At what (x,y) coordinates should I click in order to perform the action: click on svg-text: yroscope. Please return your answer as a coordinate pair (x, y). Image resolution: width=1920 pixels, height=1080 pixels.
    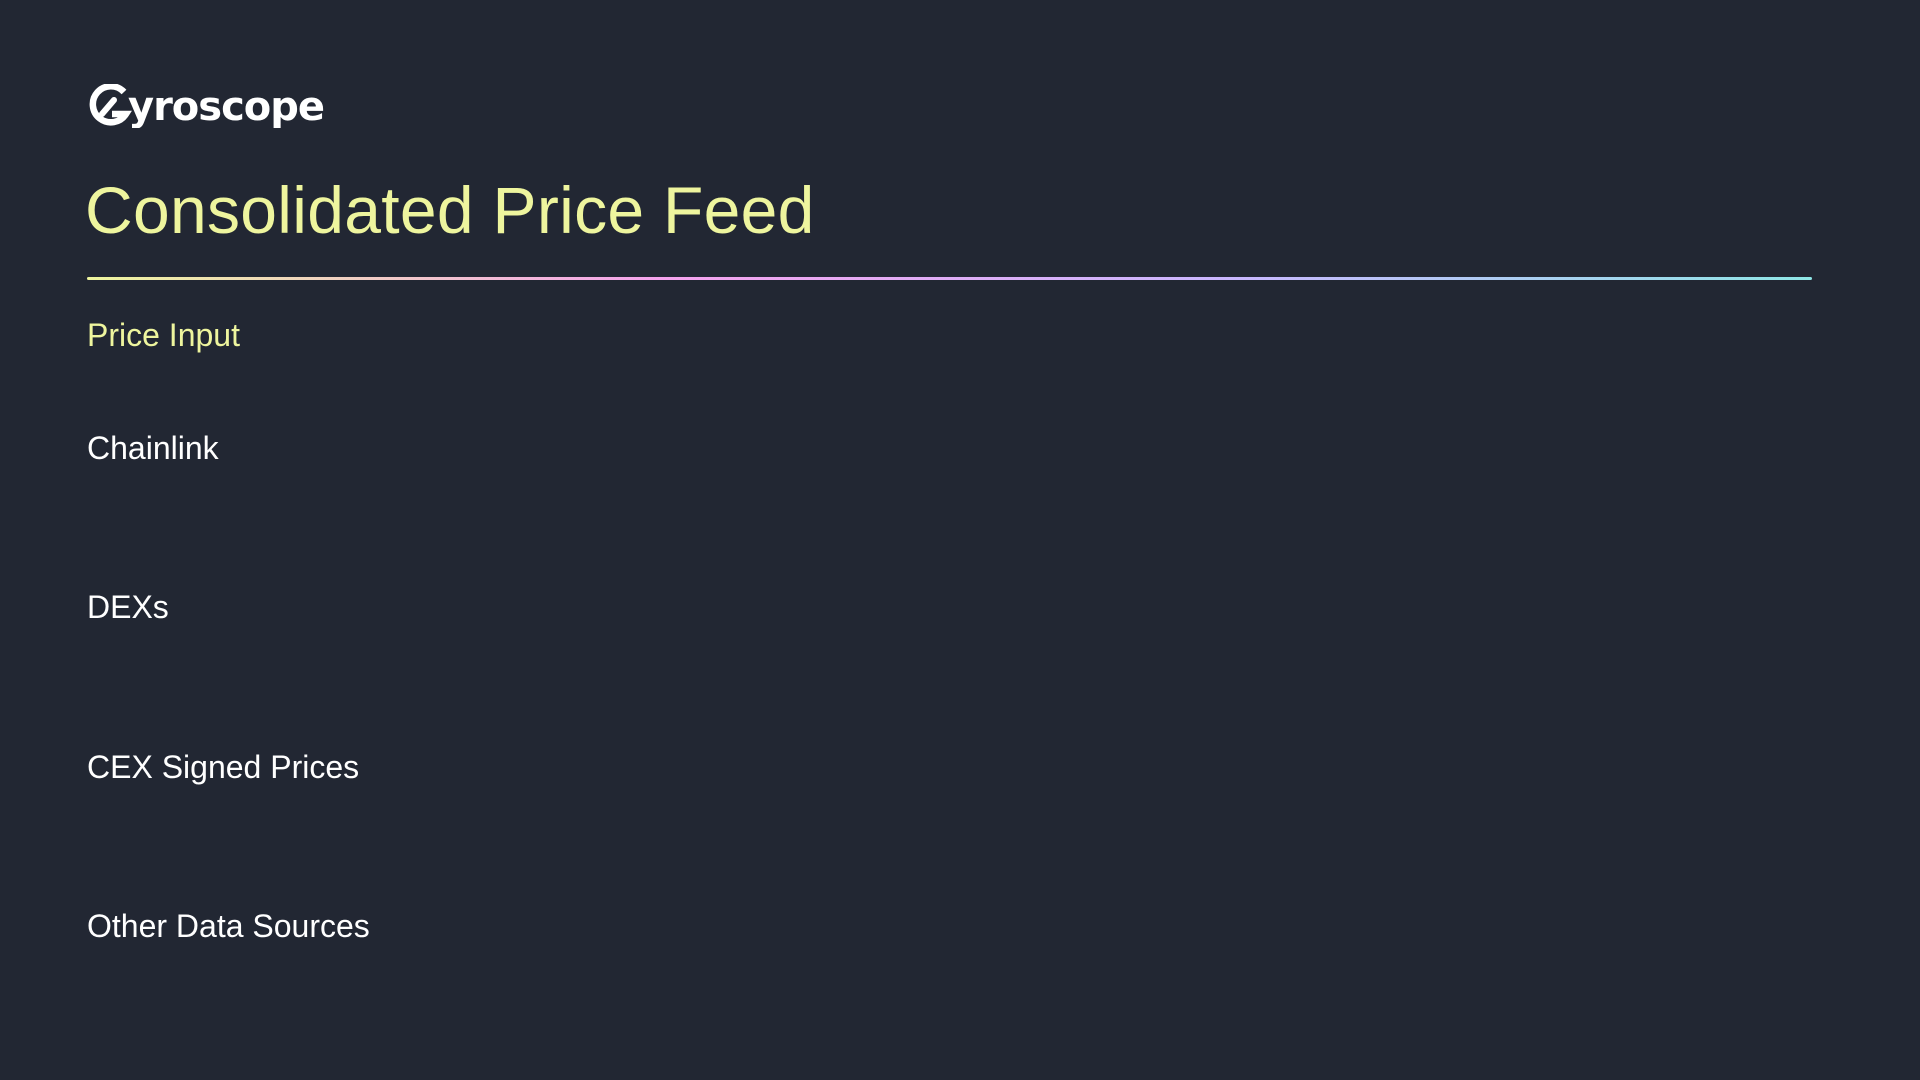
    Looking at the image, I should click on (226, 106).